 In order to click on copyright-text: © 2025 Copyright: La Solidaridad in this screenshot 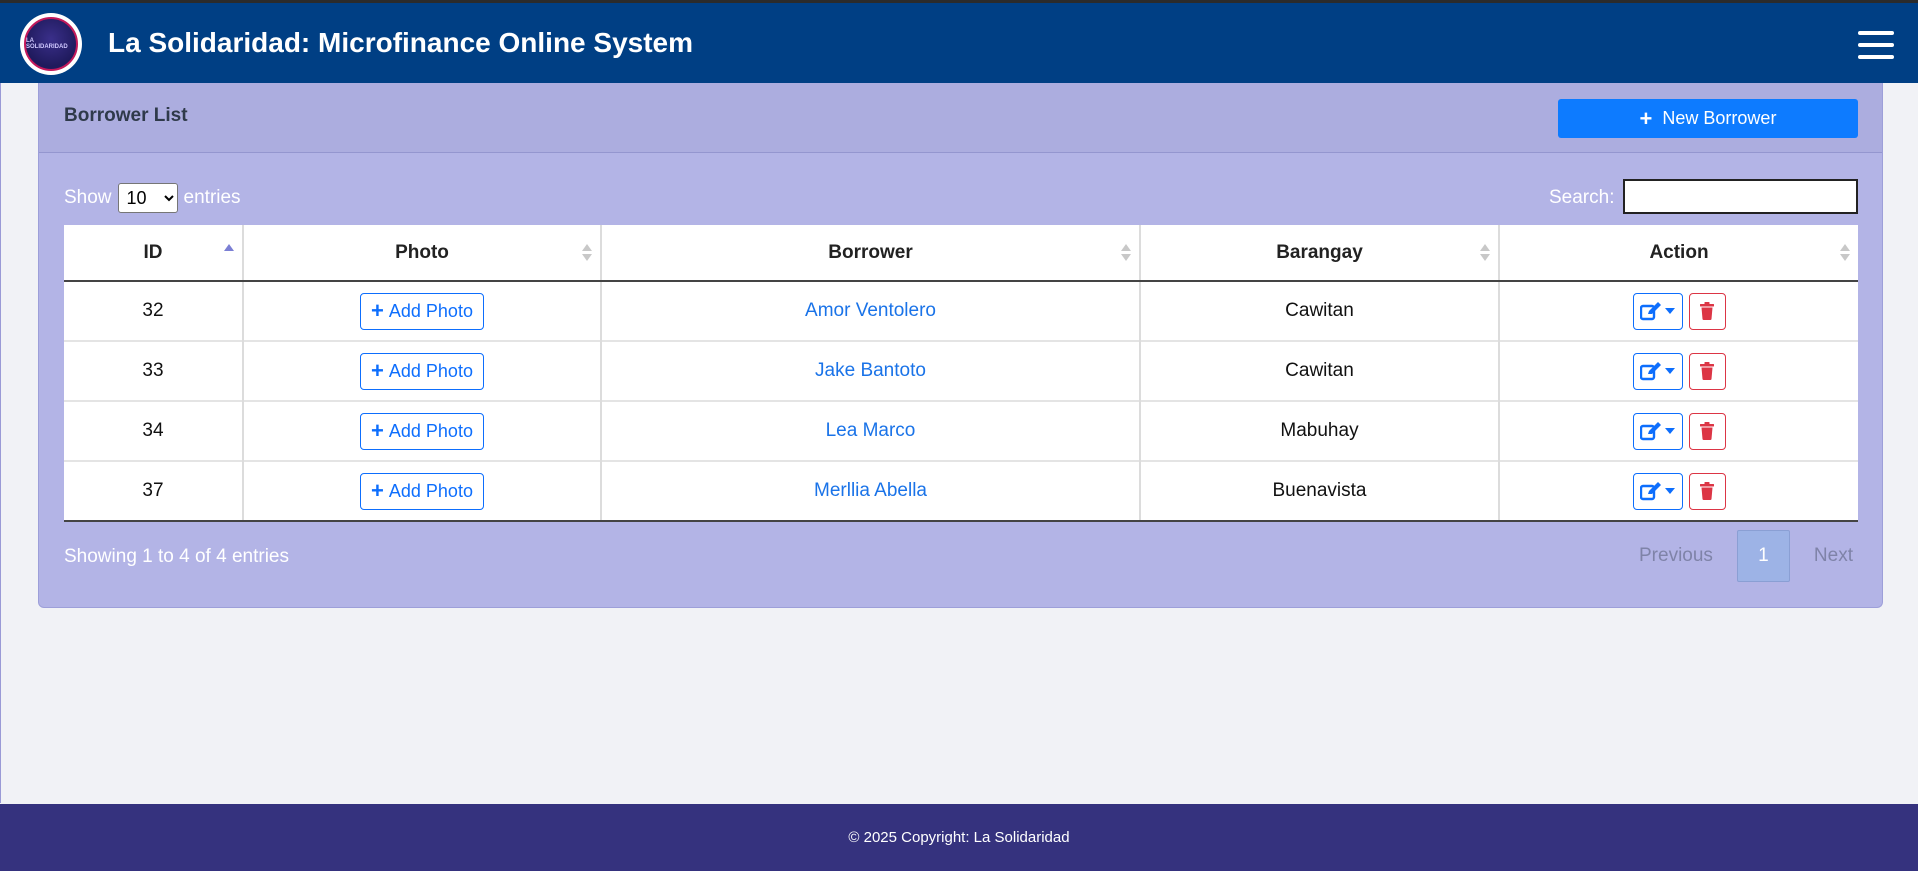, I will do `click(959, 837)`.